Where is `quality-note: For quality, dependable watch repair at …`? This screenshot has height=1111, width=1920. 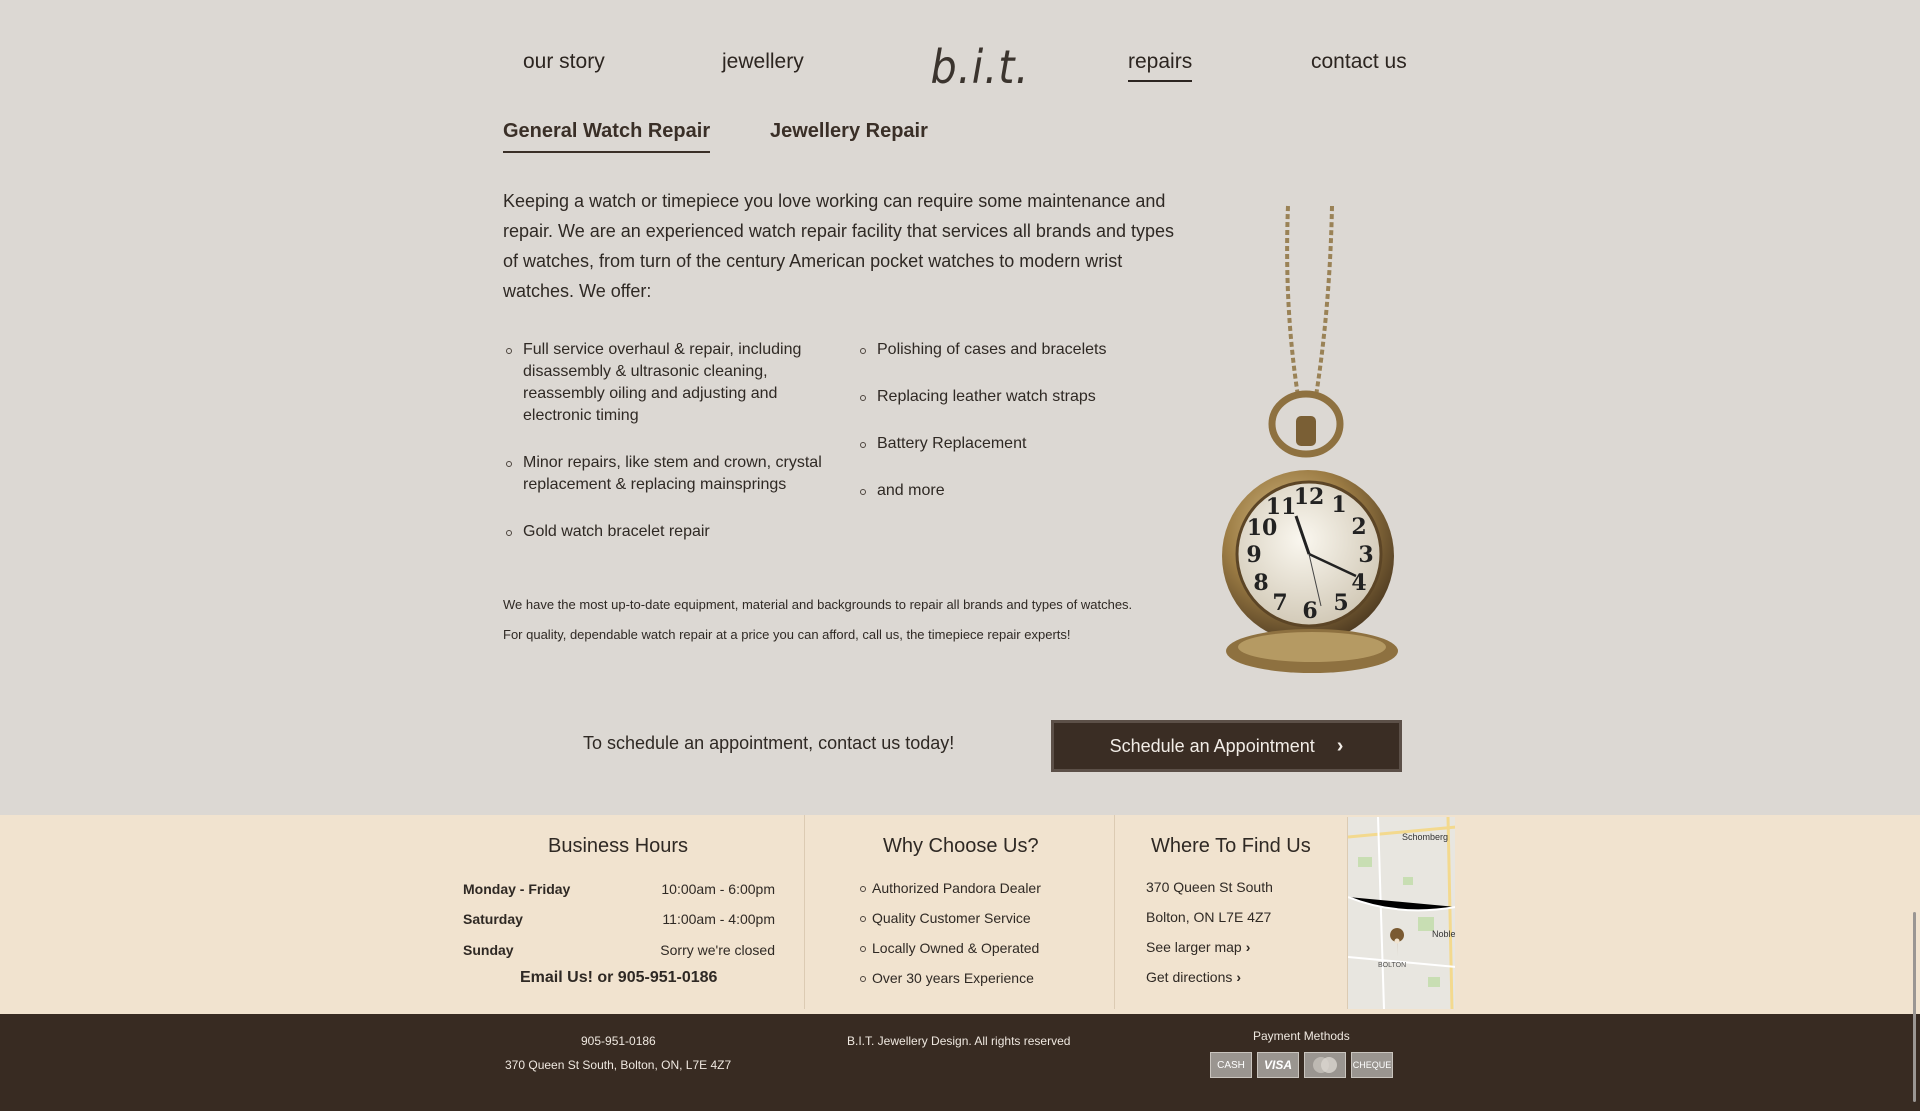 quality-note: For quality, dependable watch repair at … is located at coordinates (787, 634).